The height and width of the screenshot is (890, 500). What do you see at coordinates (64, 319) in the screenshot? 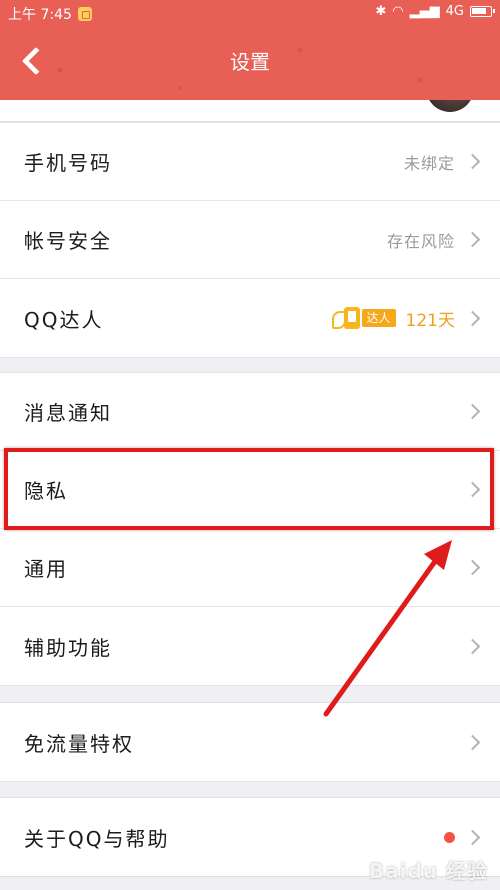
I see `settings-item-label: QQ达人` at bounding box center [64, 319].